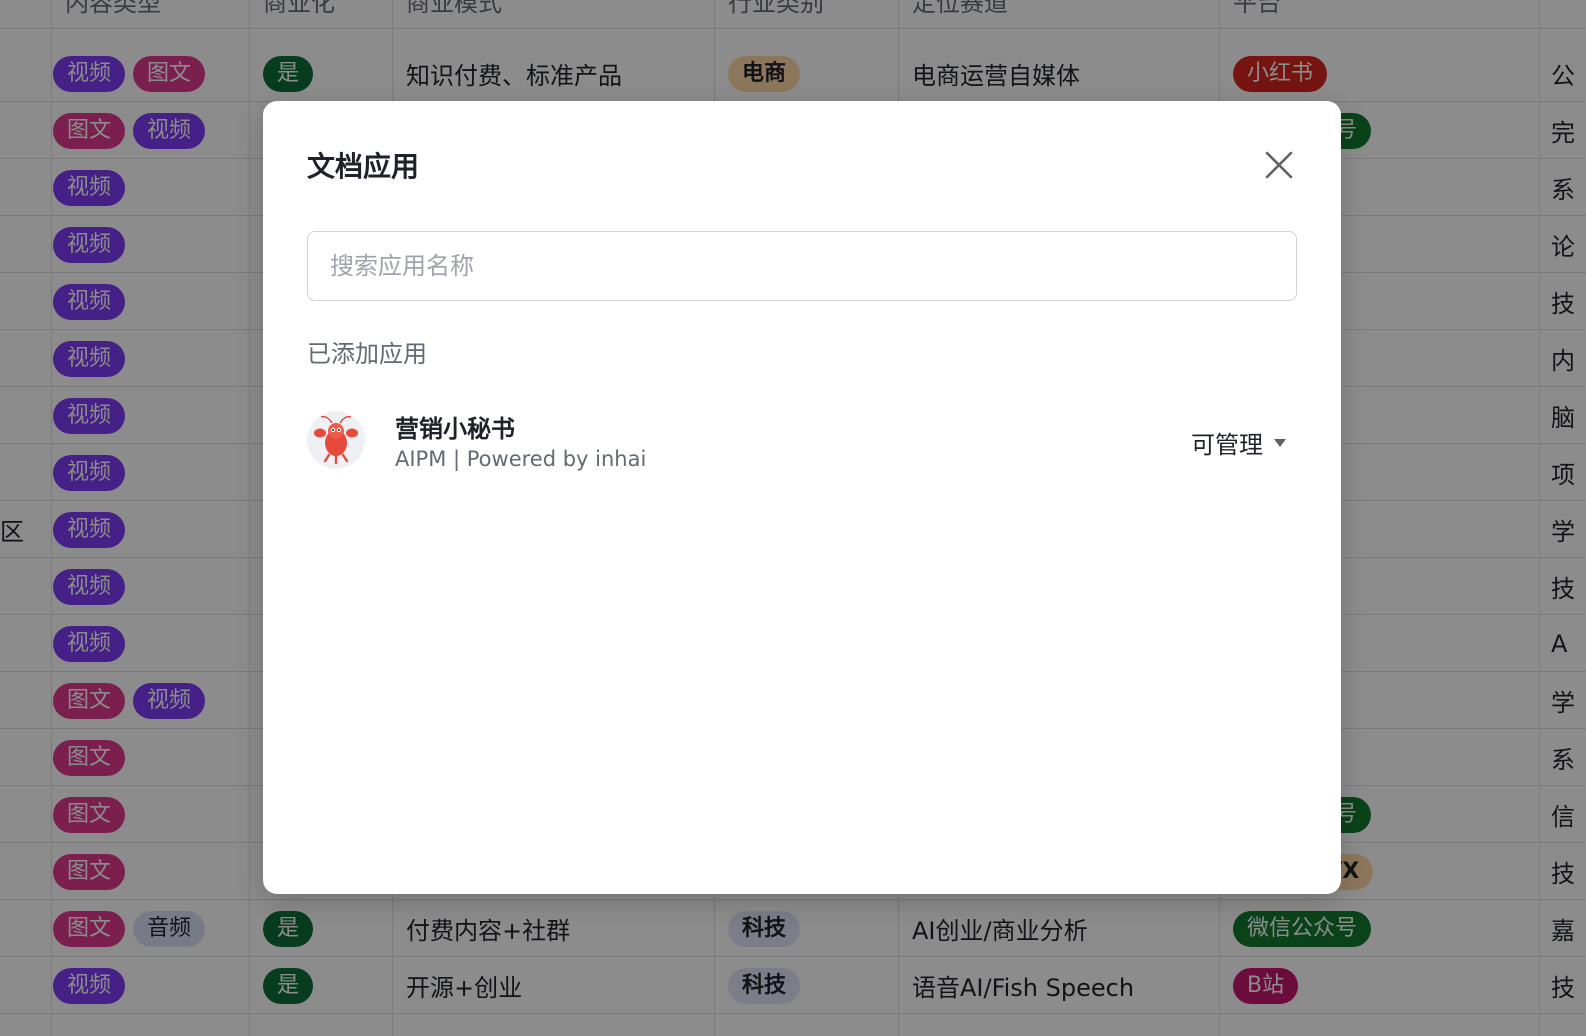 The width and height of the screenshot is (1586, 1036). I want to click on app-avatar, so click(336, 440).